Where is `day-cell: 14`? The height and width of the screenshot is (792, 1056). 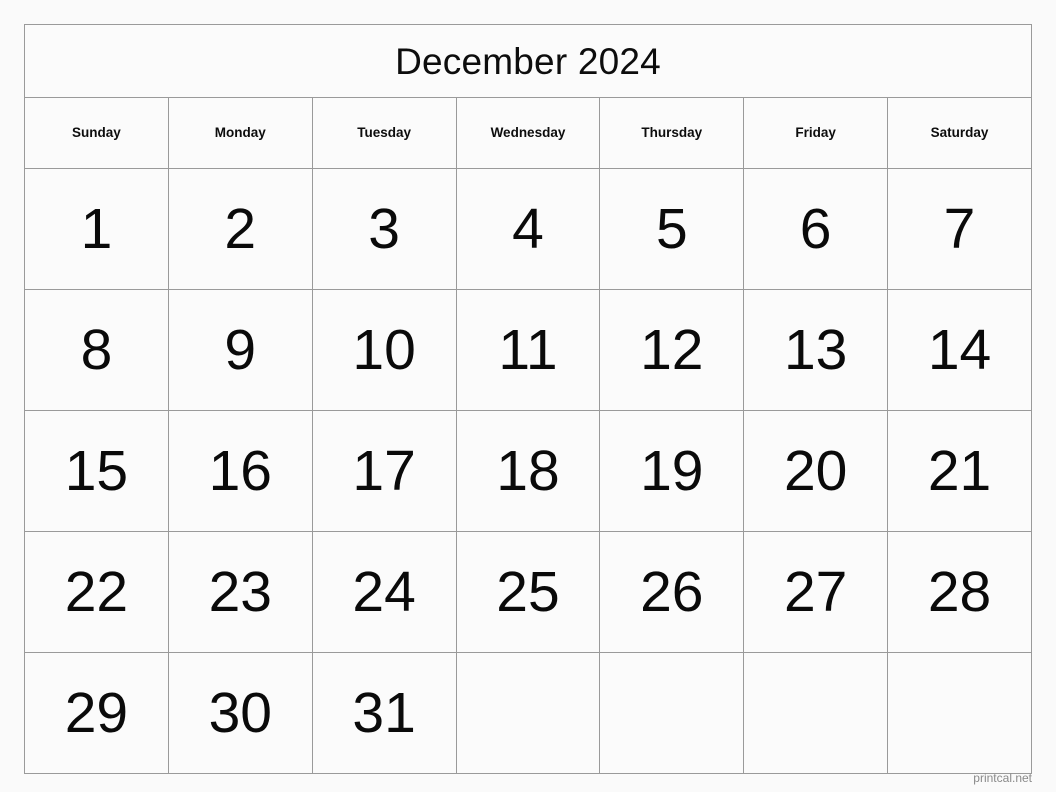 day-cell: 14 is located at coordinates (959, 350).